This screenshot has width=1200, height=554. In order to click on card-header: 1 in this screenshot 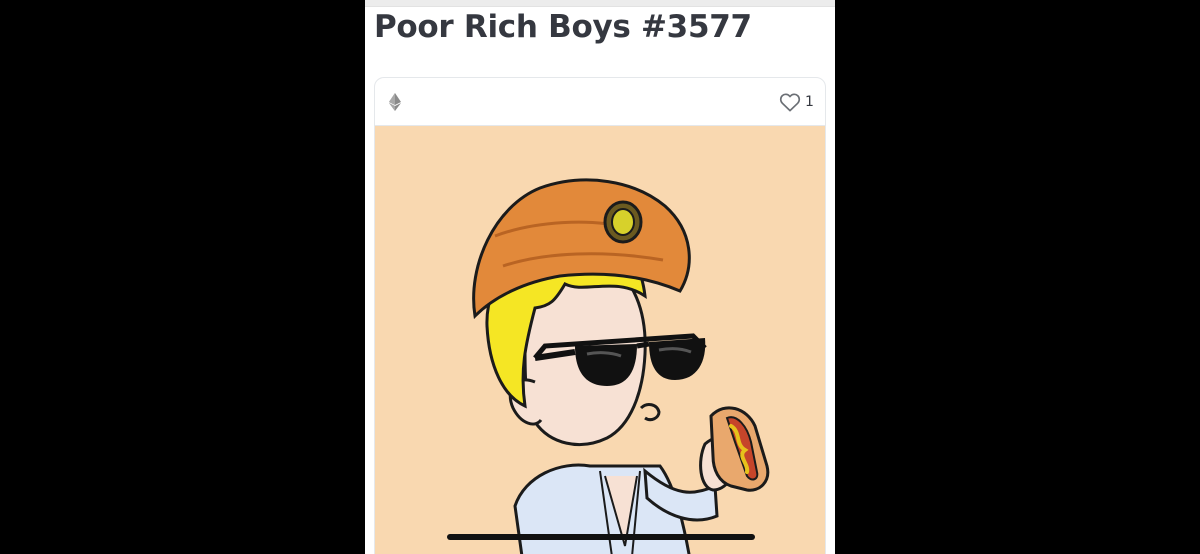, I will do `click(600, 102)`.